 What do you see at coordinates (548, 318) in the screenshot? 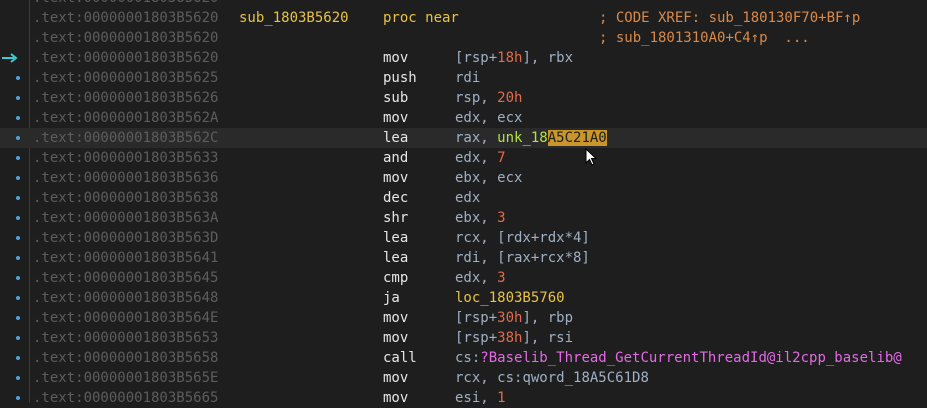
I see `operand-token: ], rbp` at bounding box center [548, 318].